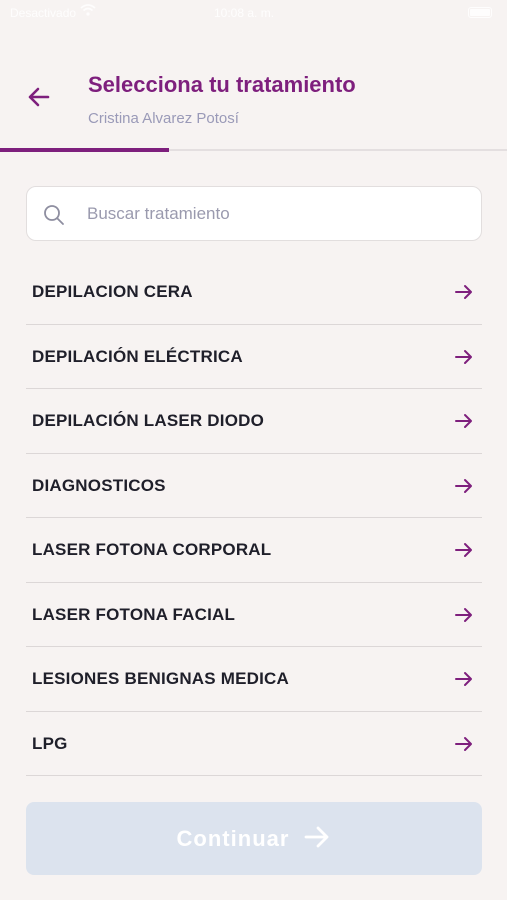 The image size is (507, 900). I want to click on treatment-label: DEPILACIÓN LASER DIODO, so click(148, 420).